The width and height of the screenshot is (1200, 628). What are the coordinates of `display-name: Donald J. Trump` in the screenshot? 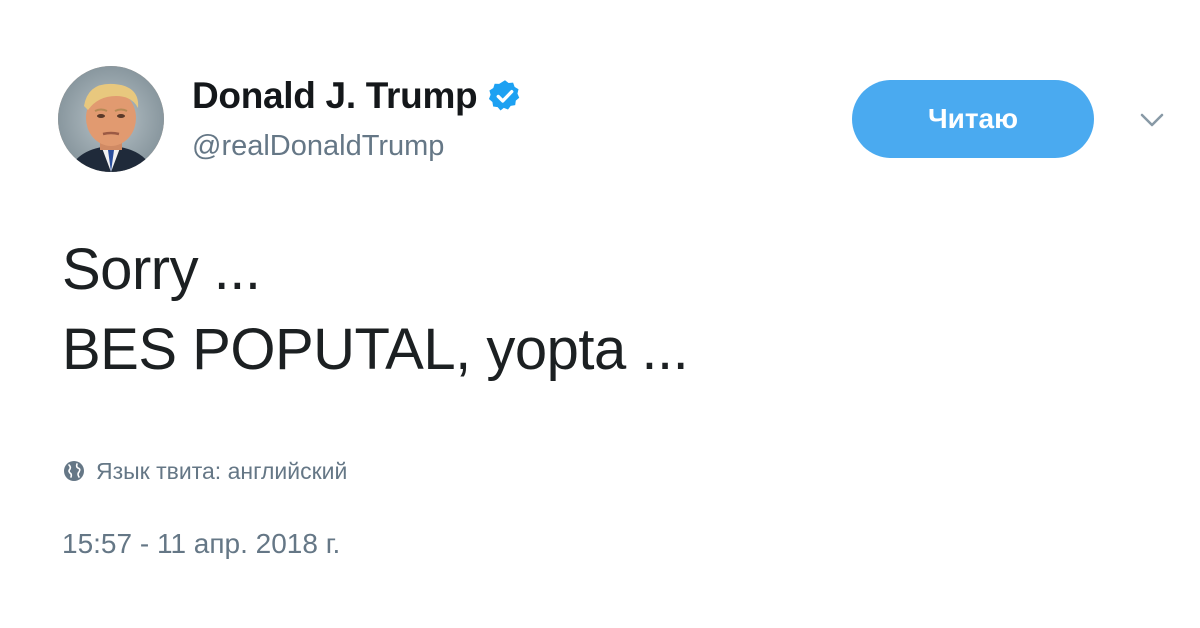 It's located at (335, 96).